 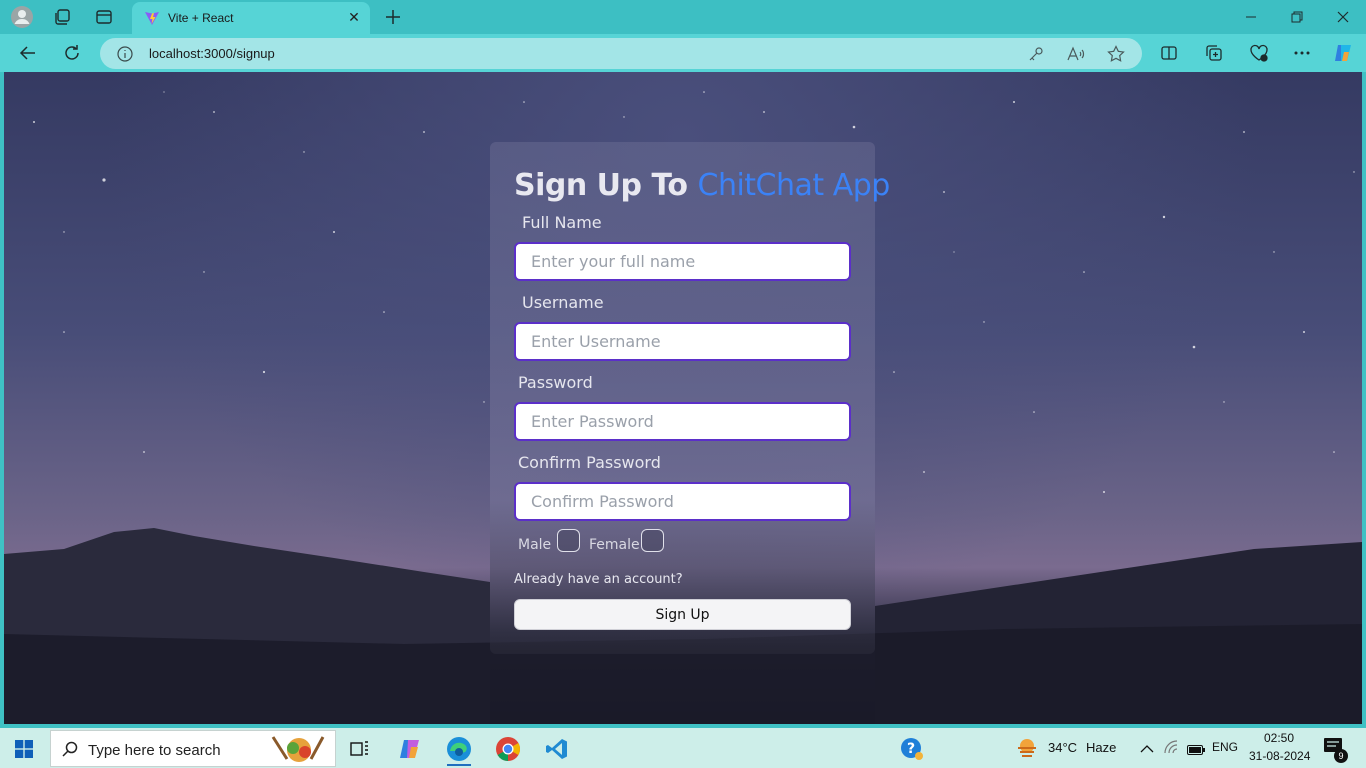 I want to click on tab-vite-react: Vite + React ✕, so click(x=251, y=18).